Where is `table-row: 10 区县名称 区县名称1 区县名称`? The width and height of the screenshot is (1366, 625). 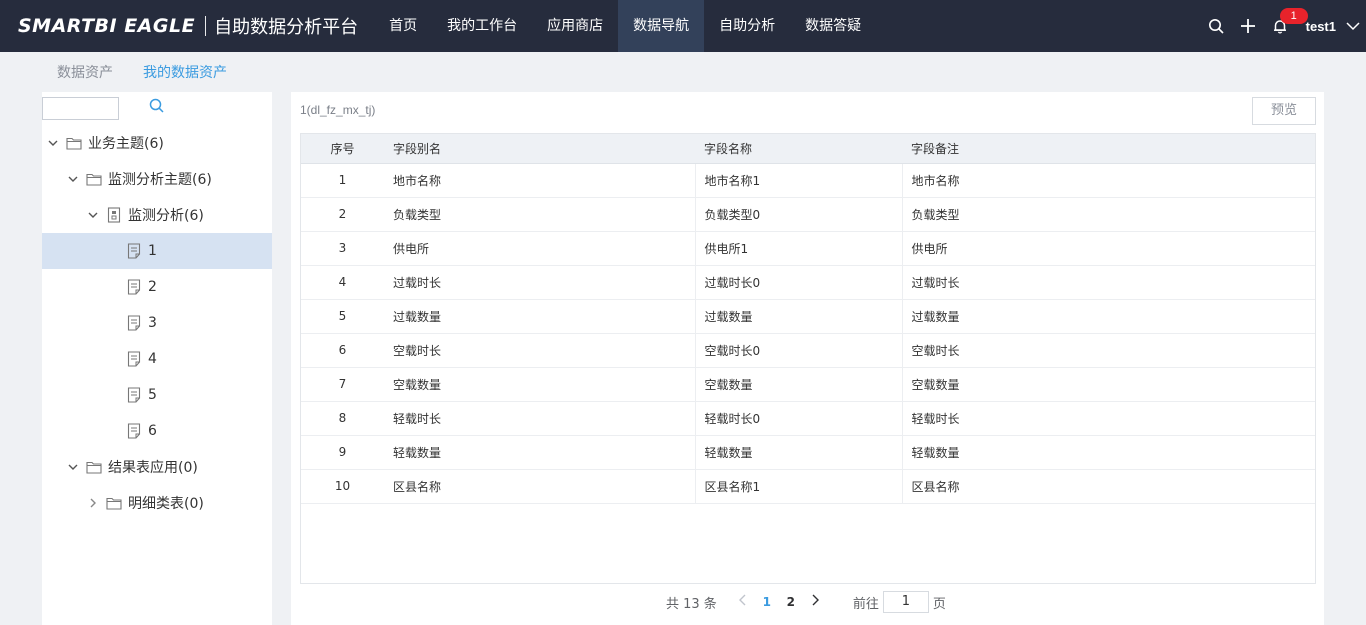
table-row: 10 区县名称 区县名称1 区县名称 is located at coordinates (808, 486).